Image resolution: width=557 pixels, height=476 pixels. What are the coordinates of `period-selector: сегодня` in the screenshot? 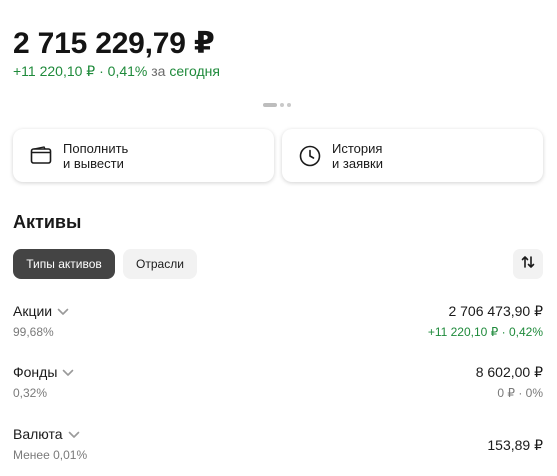 It's located at (194, 71).